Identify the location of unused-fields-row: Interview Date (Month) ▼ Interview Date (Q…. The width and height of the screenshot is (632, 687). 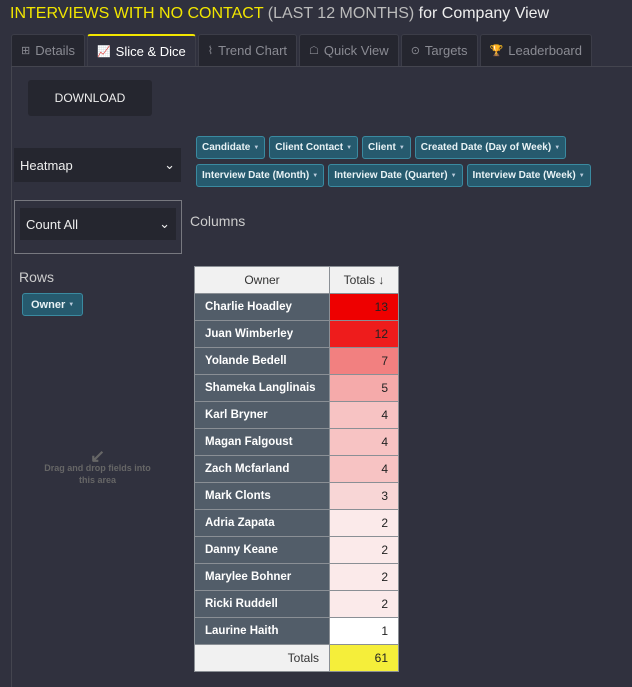
(412, 175).